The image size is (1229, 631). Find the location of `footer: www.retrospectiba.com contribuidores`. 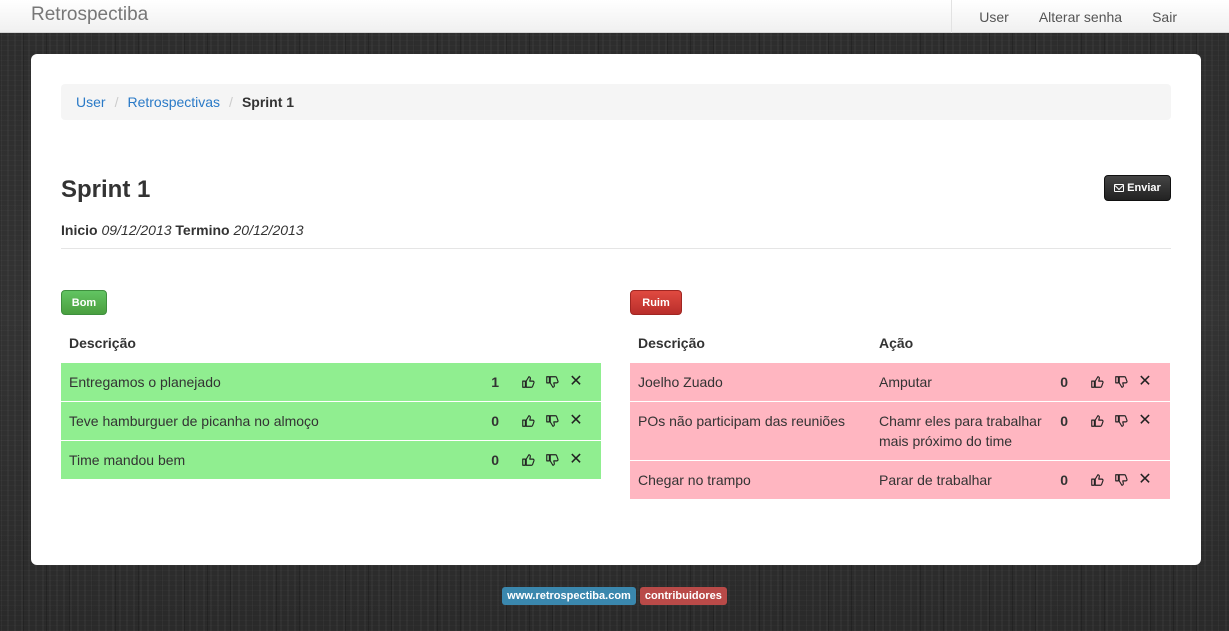

footer: www.retrospectiba.com contribuidores is located at coordinates (614, 596).